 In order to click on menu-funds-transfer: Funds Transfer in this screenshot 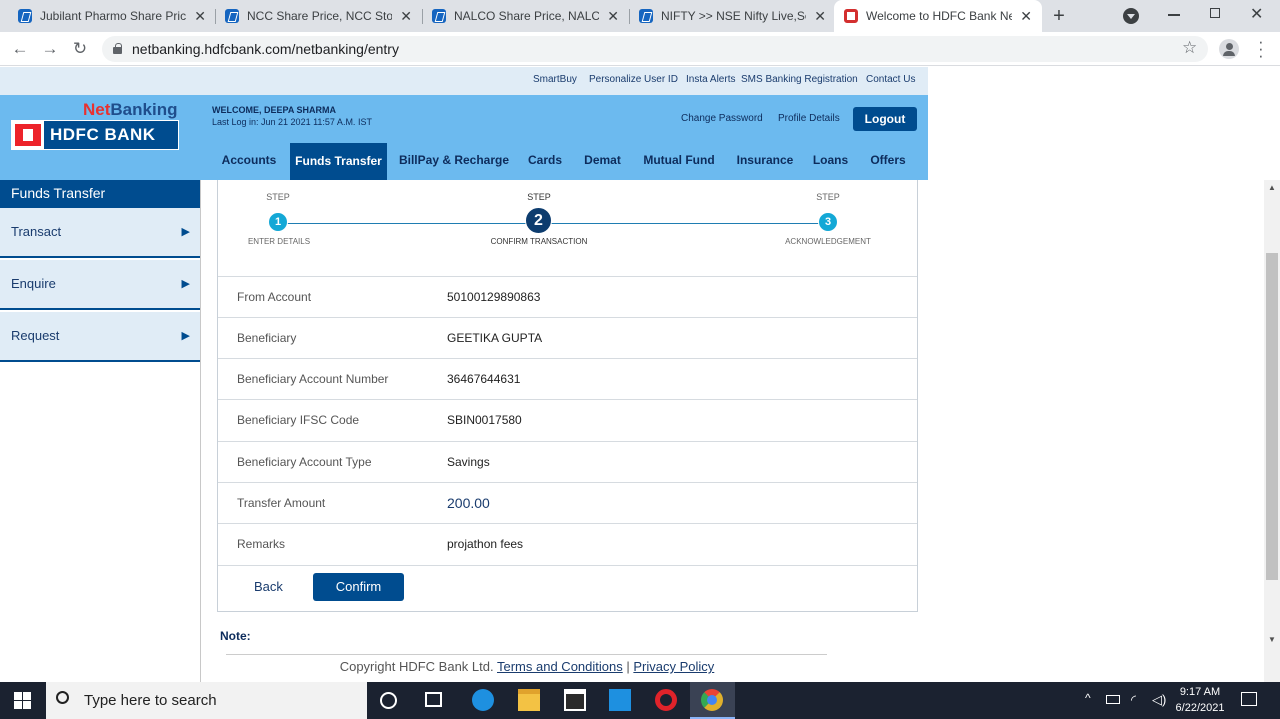, I will do `click(338, 161)`.